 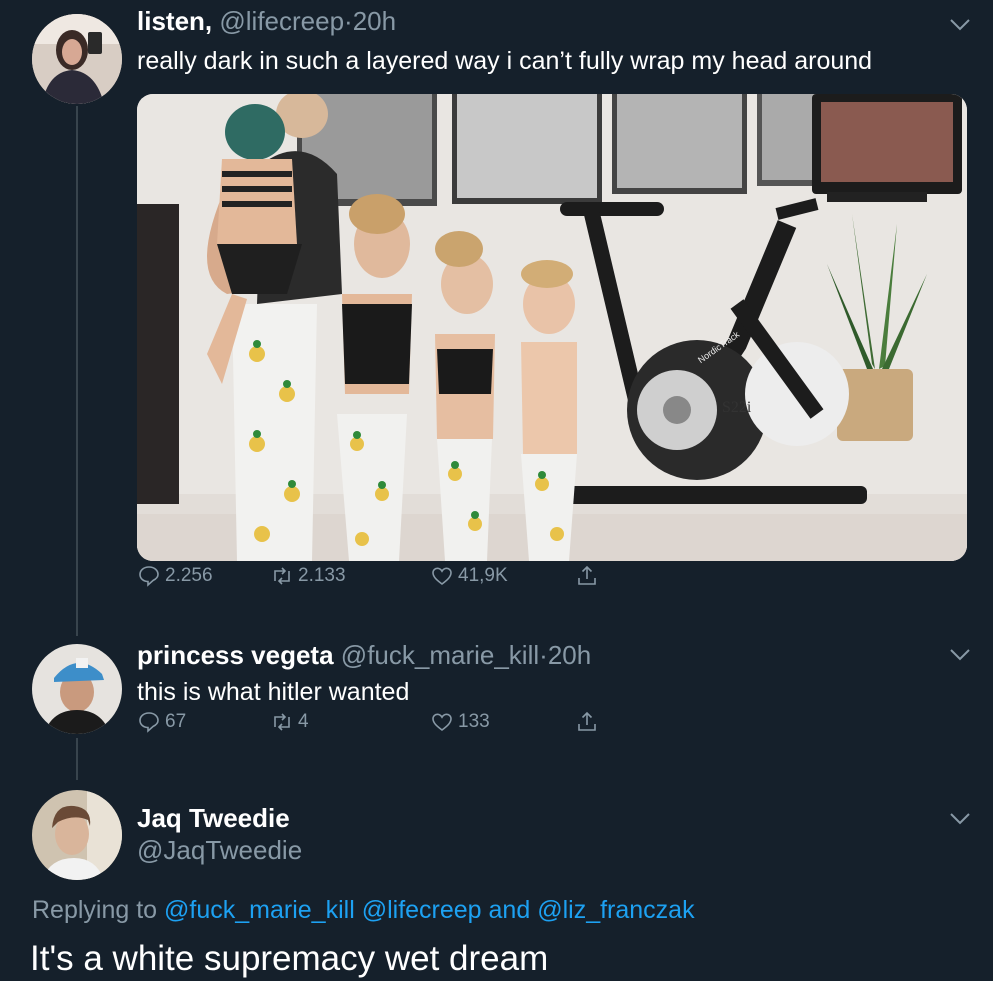 I want to click on tweet1-handle: @lifecreep, so click(x=281, y=21).